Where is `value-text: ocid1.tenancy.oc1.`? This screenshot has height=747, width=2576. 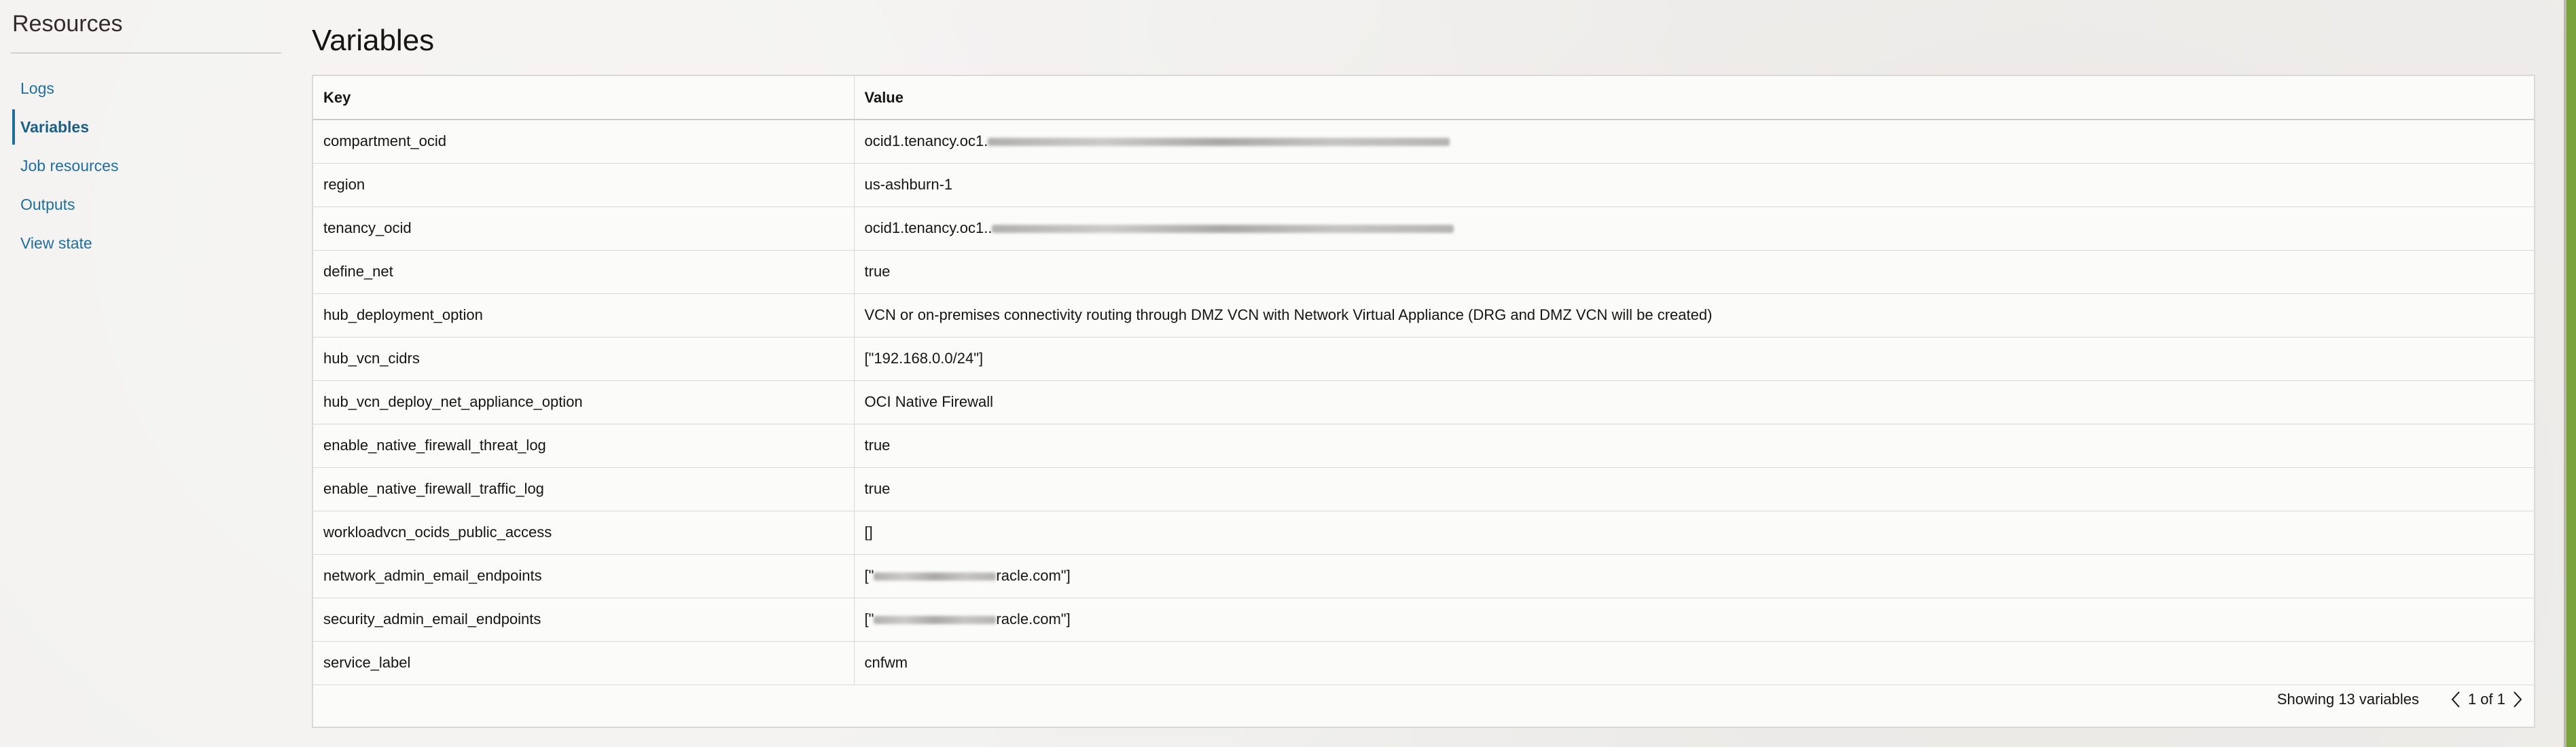 value-text: ocid1.tenancy.oc1. is located at coordinates (926, 141).